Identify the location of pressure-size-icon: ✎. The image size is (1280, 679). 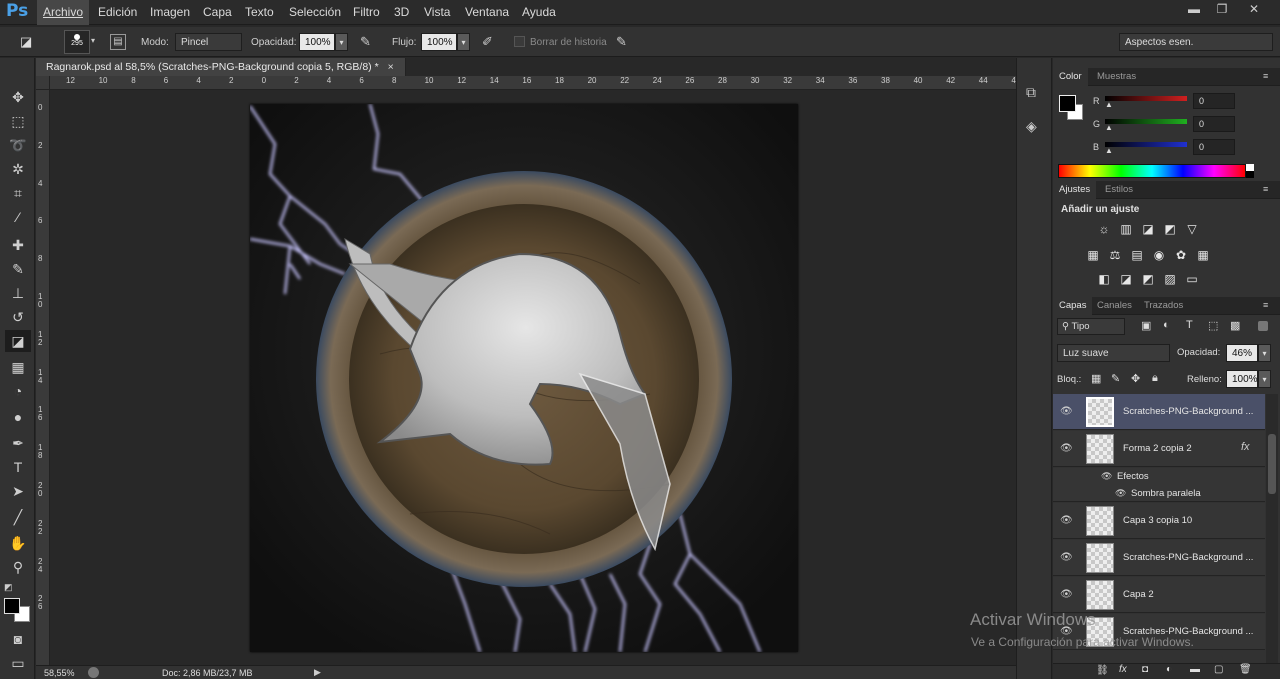
(621, 42).